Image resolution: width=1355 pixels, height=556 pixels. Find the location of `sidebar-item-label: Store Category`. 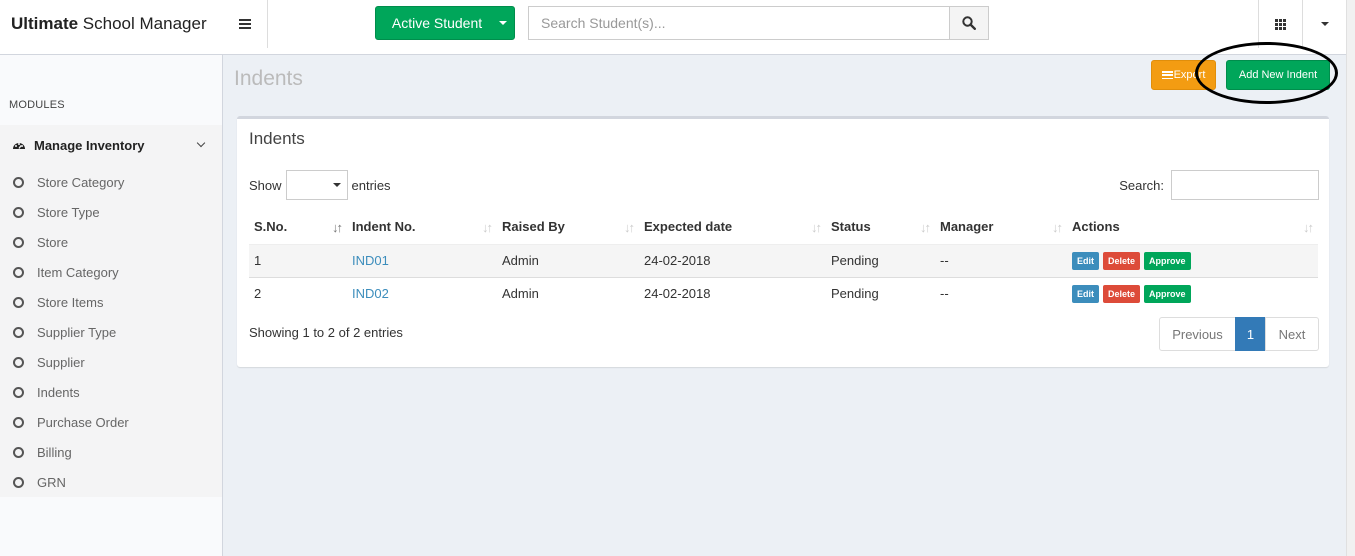

sidebar-item-label: Store Category is located at coordinates (81, 182).